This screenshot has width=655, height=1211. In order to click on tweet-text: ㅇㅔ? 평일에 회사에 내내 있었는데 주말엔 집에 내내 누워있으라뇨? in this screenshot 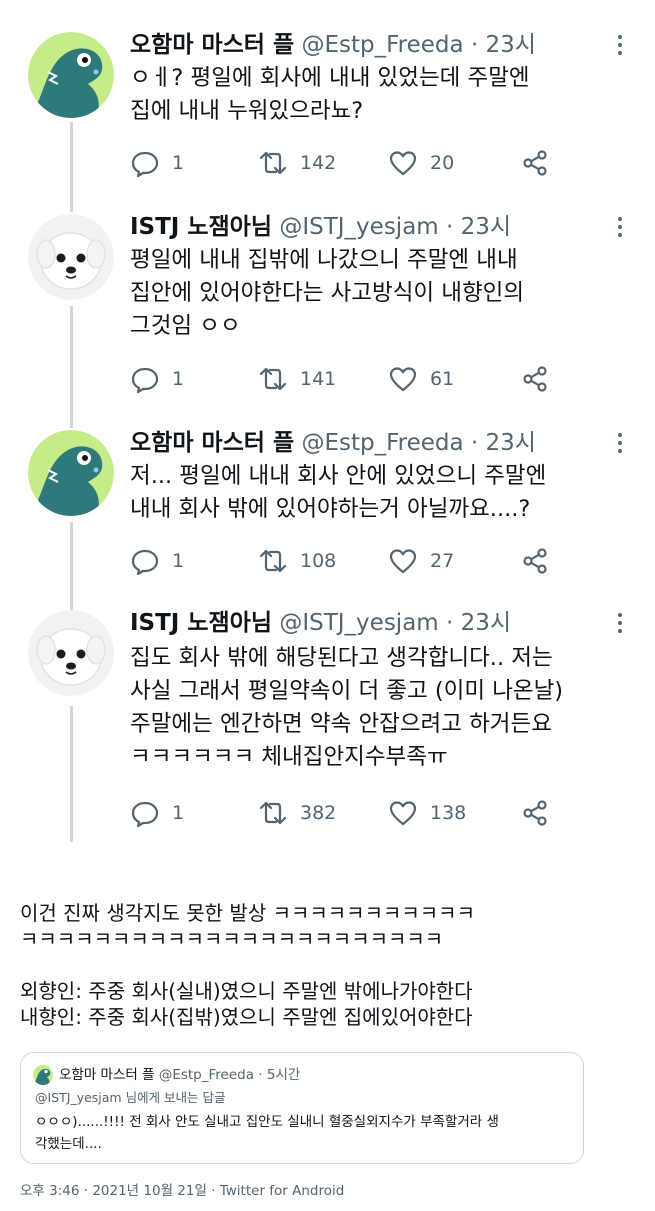, I will do `click(382, 95)`.